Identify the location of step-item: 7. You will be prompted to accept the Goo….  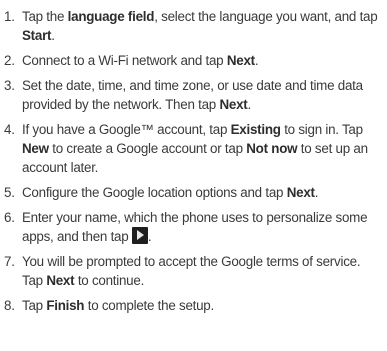
(193, 271).